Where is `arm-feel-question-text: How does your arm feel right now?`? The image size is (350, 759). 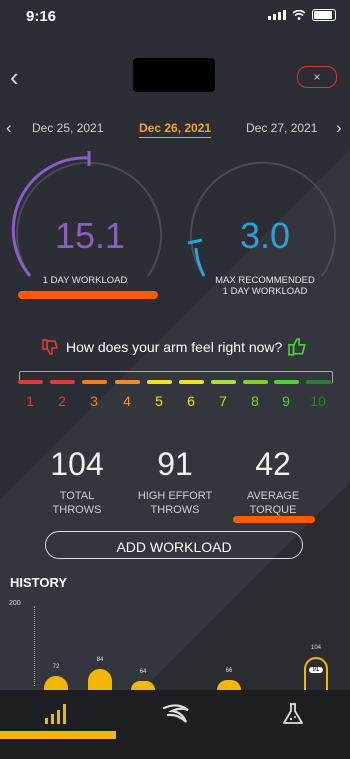 arm-feel-question-text: How does your arm feel right now? is located at coordinates (174, 347).